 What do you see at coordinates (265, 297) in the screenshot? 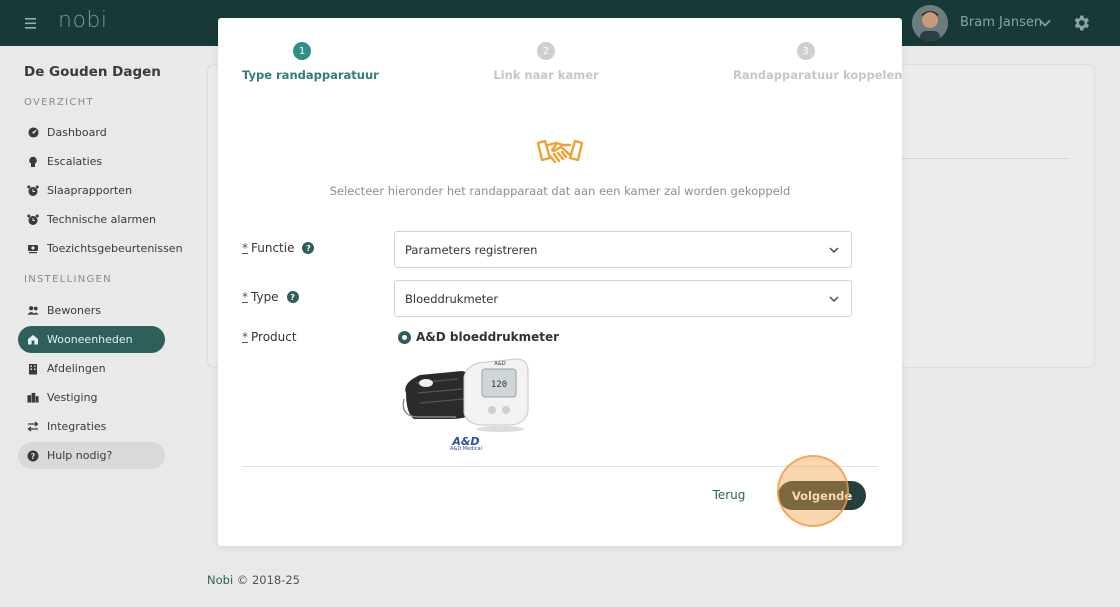
I see `type-label-text: Type` at bounding box center [265, 297].